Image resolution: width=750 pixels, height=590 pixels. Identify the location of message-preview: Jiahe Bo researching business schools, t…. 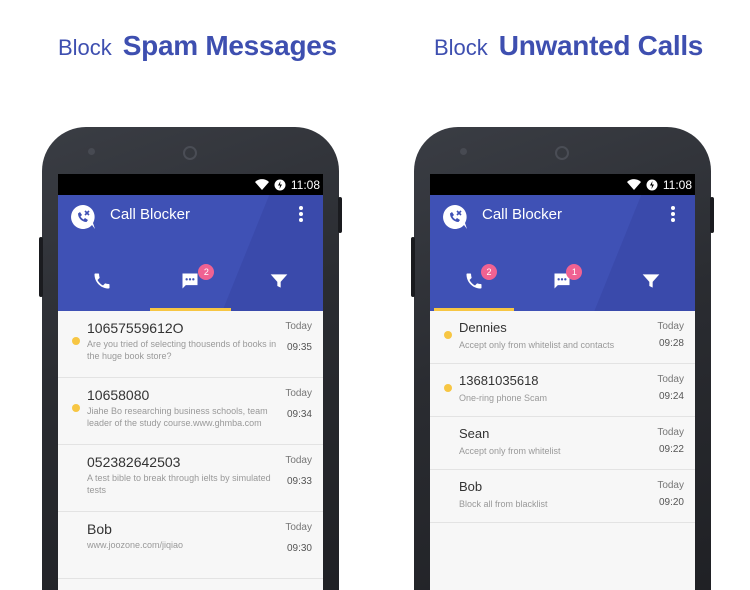
(177, 417).